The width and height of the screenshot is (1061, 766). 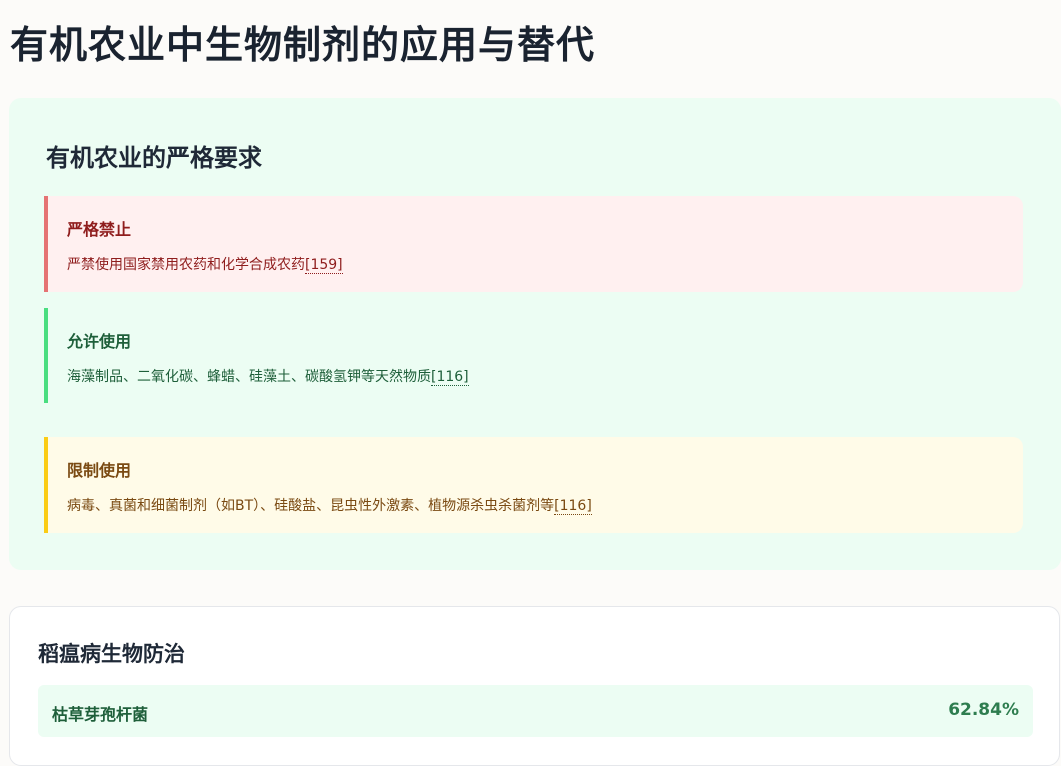 What do you see at coordinates (99, 229) in the screenshot?
I see `banned-title: 严格禁止` at bounding box center [99, 229].